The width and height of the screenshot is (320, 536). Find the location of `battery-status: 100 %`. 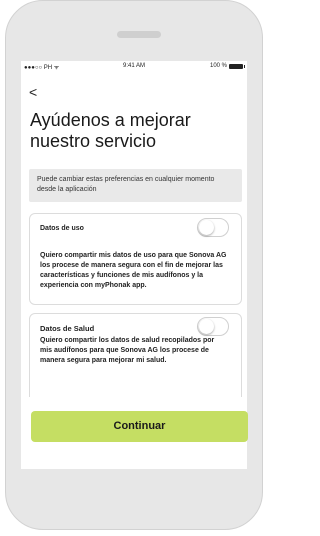

battery-status: 100 % is located at coordinates (227, 66).